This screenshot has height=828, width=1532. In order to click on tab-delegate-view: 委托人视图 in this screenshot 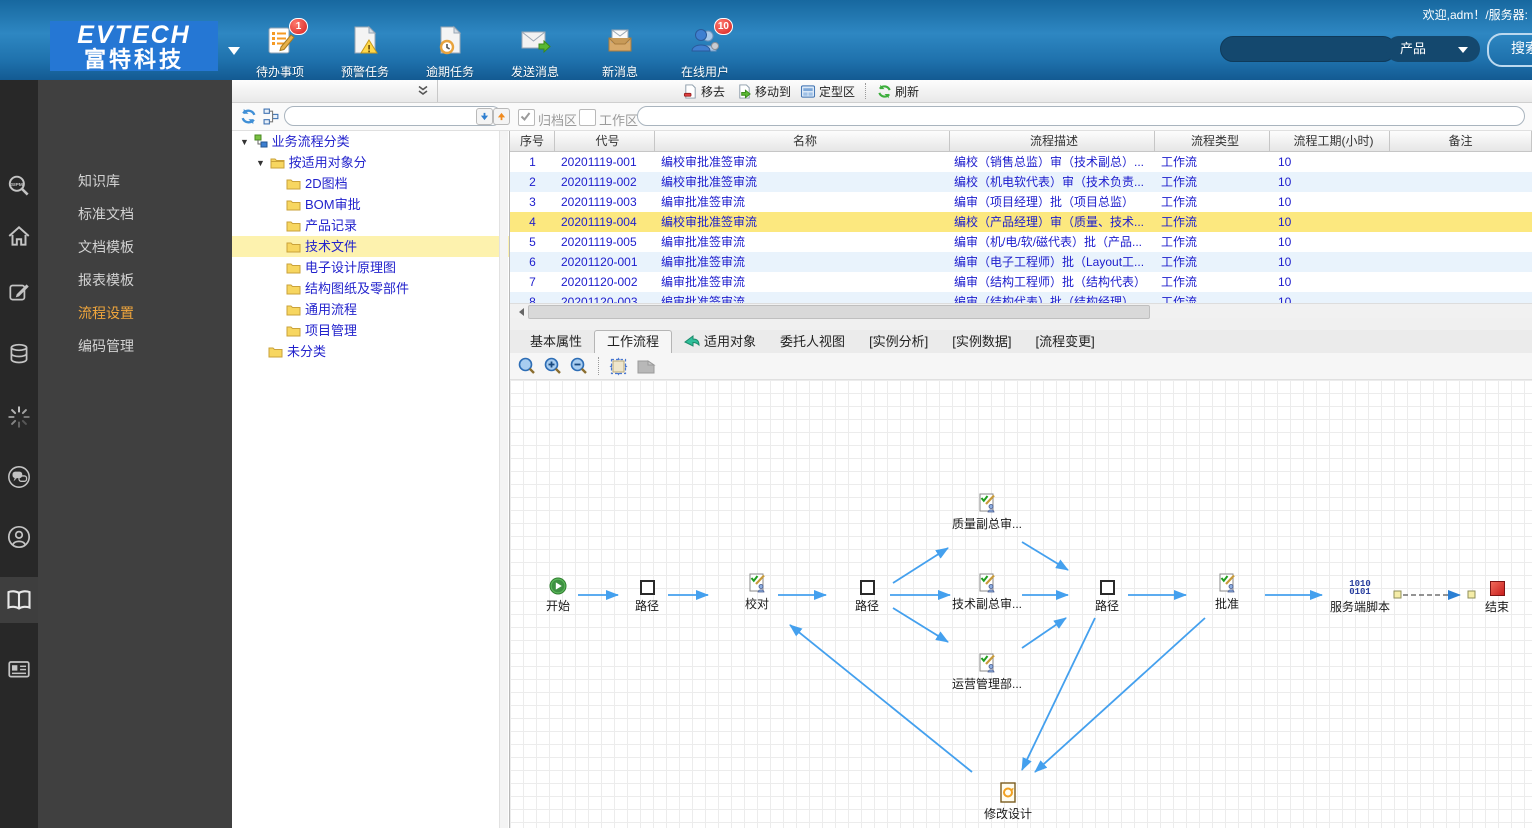, I will do `click(812, 341)`.